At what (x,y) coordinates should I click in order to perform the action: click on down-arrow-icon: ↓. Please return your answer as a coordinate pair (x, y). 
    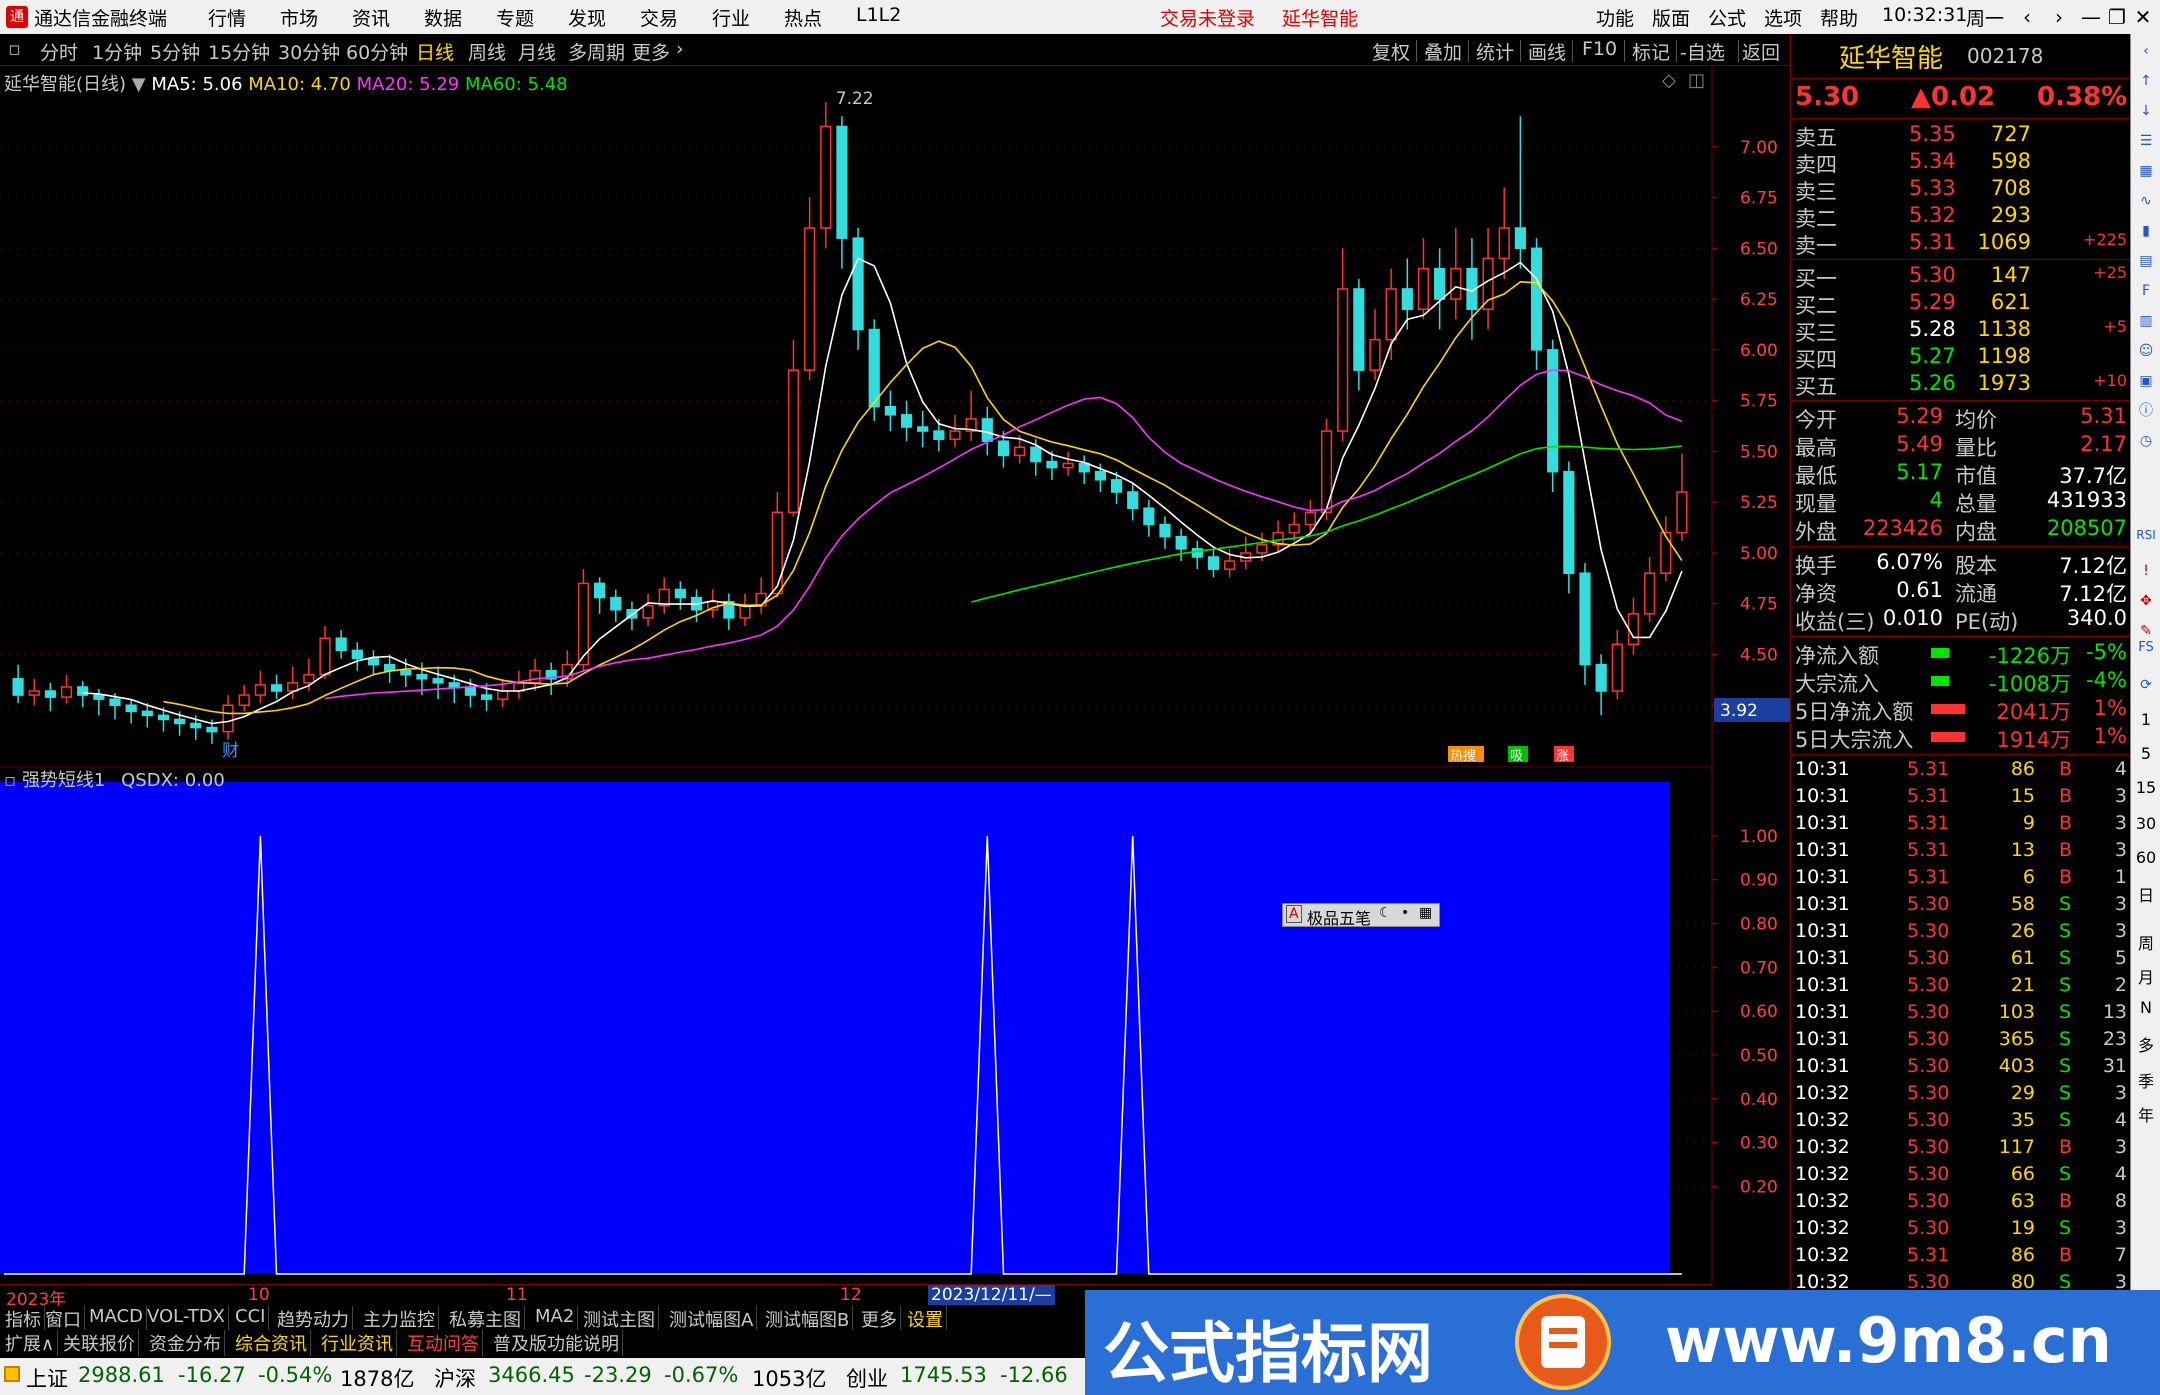
    Looking at the image, I should click on (2146, 111).